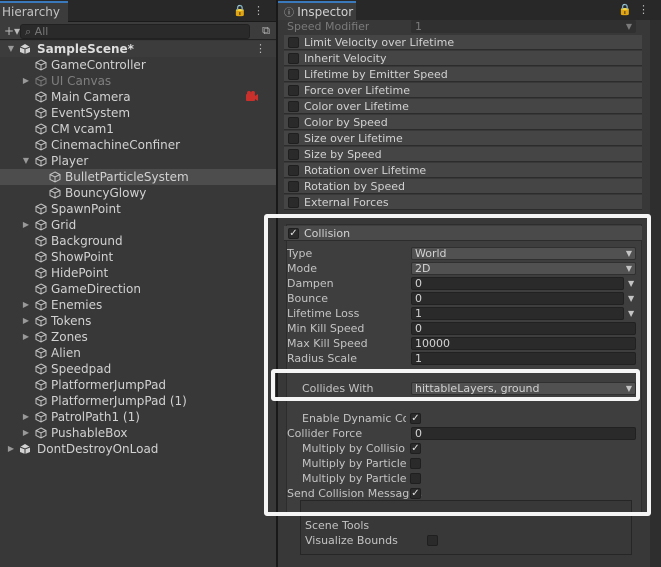 The height and width of the screenshot is (567, 661). What do you see at coordinates (135, 31) in the screenshot?
I see `hierarchy-search-input: ⌕ All` at bounding box center [135, 31].